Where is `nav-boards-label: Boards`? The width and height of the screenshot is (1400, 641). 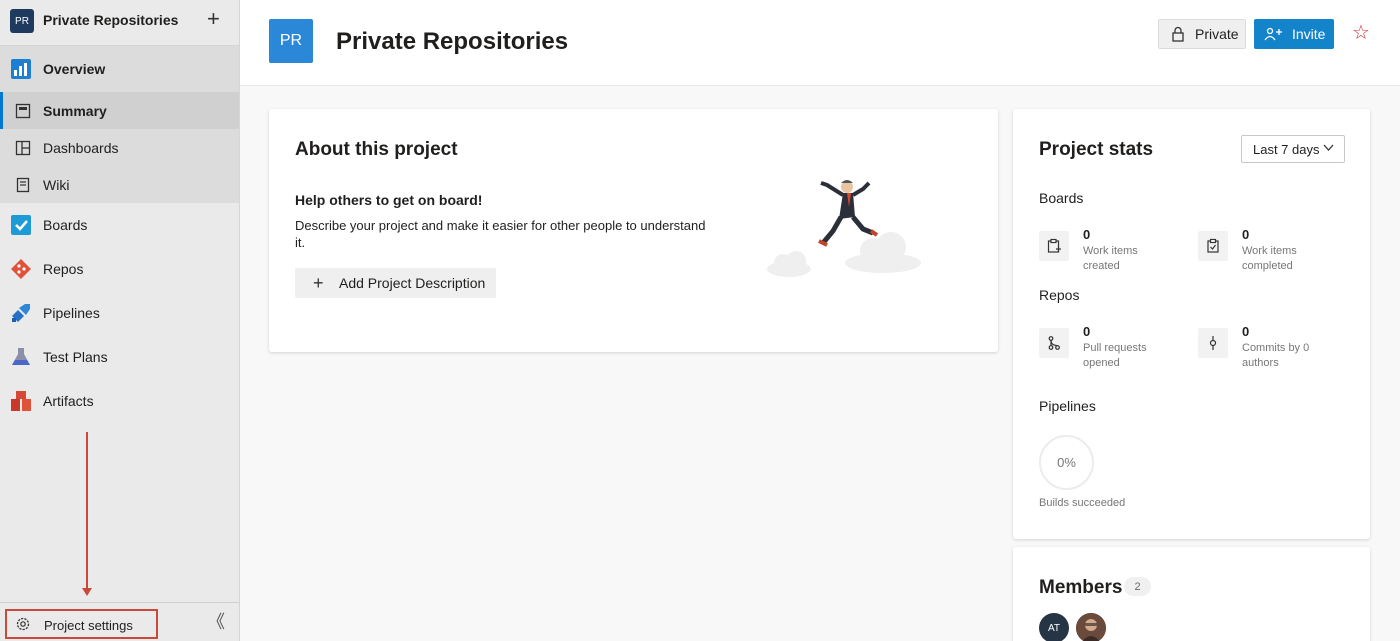
nav-boards-label: Boards is located at coordinates (65, 225).